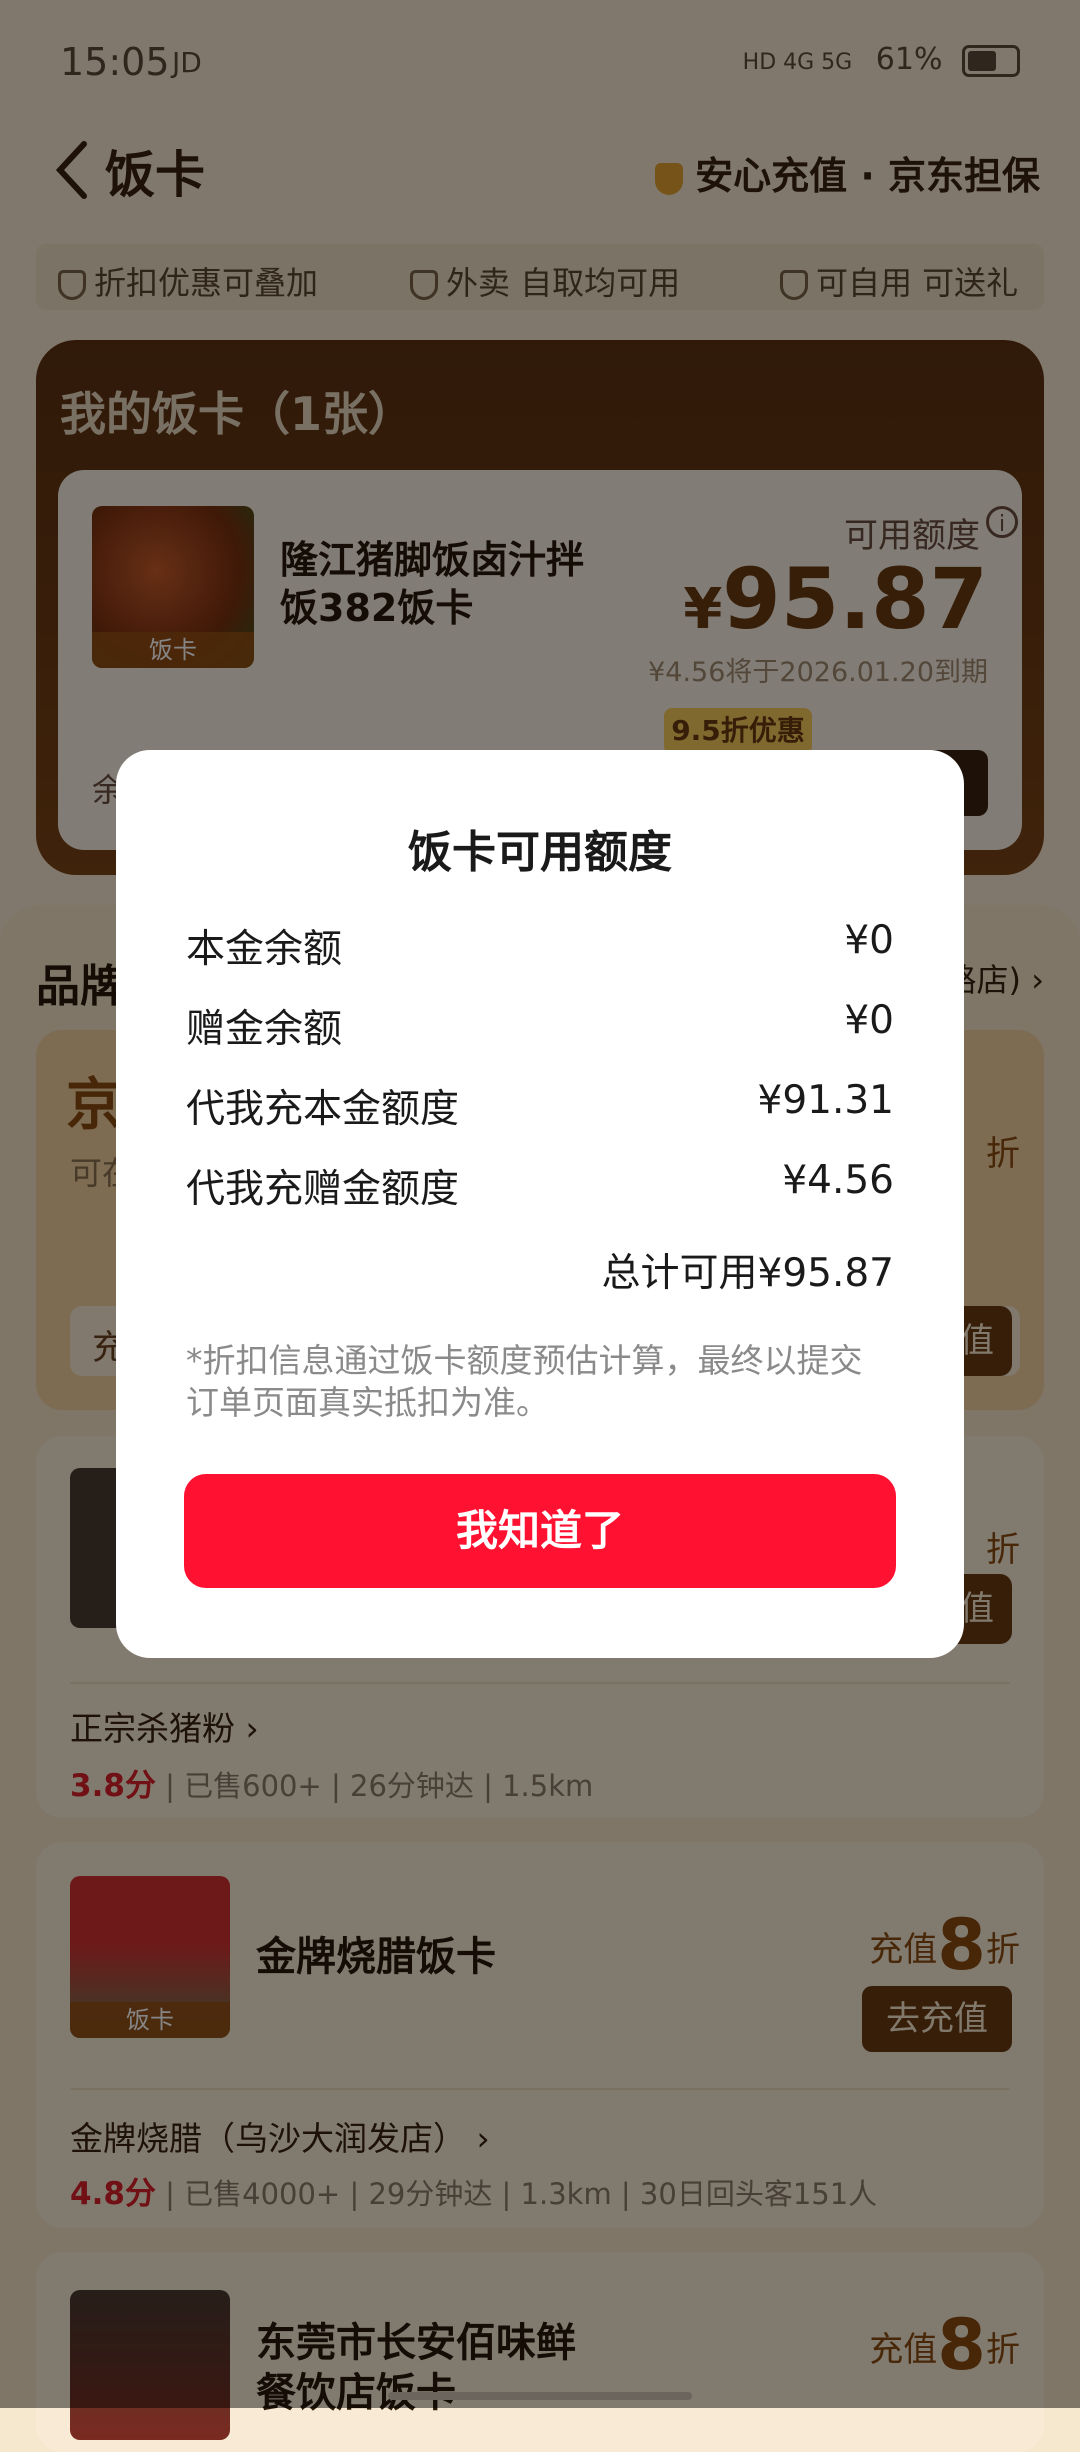 This screenshot has width=1080, height=2452. What do you see at coordinates (747, 1273) in the screenshot?
I see `dialog-total: 总计可用¥95.87` at bounding box center [747, 1273].